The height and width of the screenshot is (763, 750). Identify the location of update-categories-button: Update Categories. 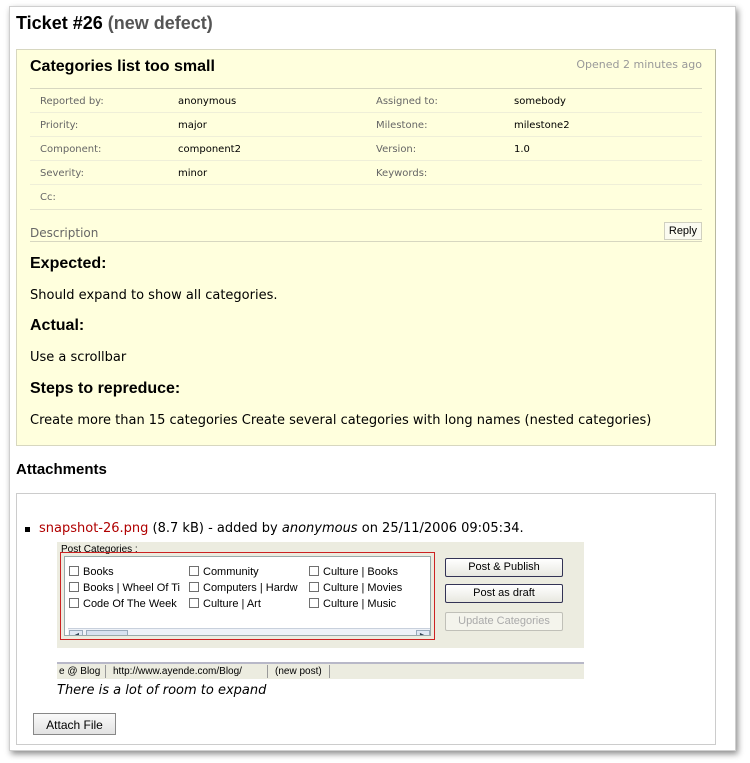
(504, 621).